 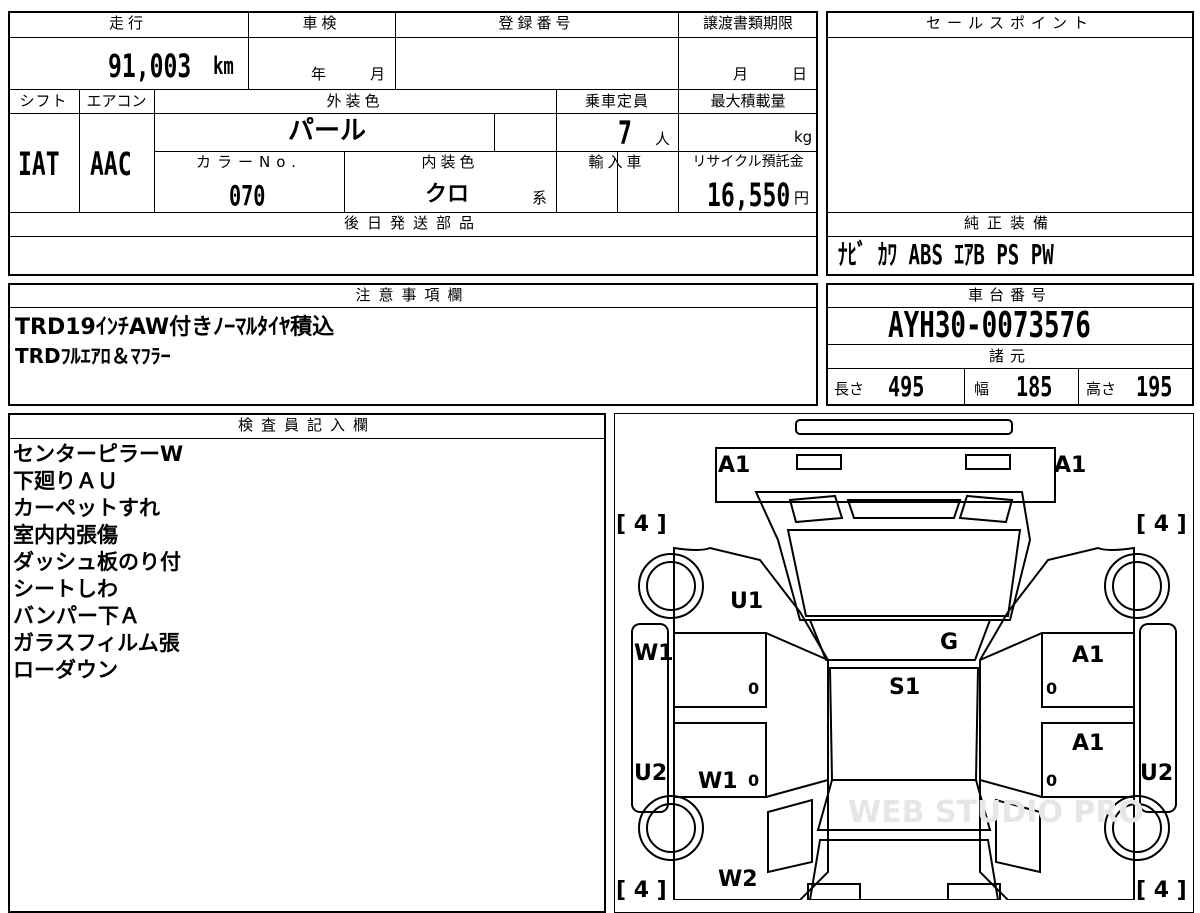 What do you see at coordinates (803, 137) in the screenshot?
I see `max-load-unit: kg` at bounding box center [803, 137].